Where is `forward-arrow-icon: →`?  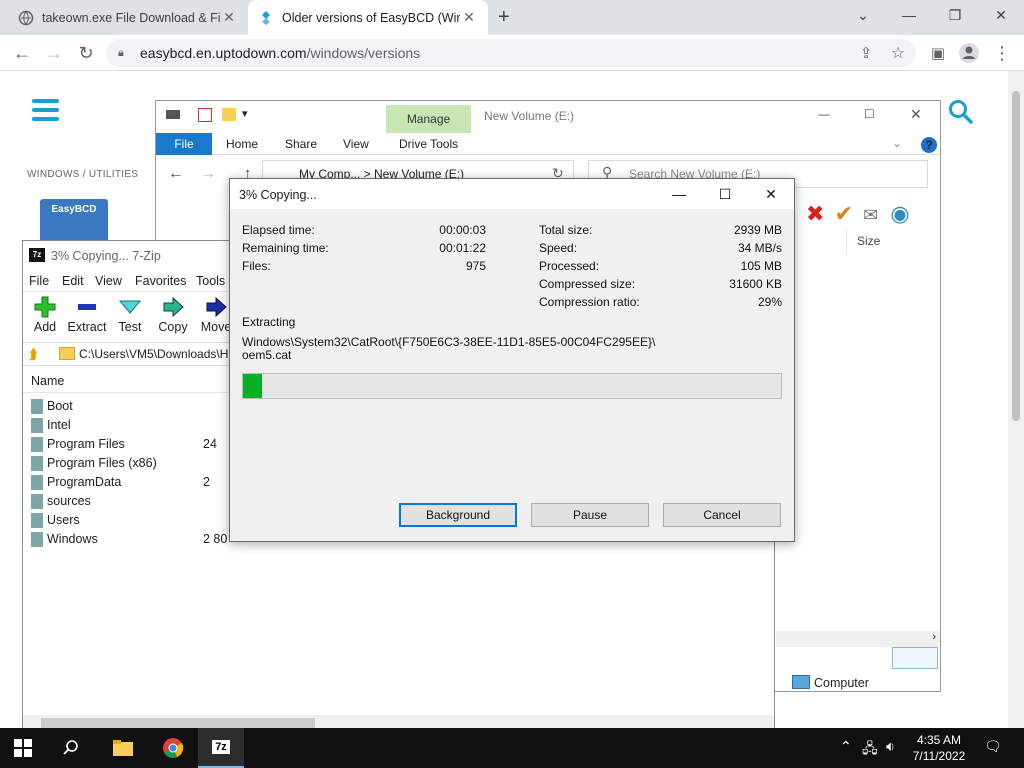
forward-arrow-icon: → is located at coordinates (208, 174).